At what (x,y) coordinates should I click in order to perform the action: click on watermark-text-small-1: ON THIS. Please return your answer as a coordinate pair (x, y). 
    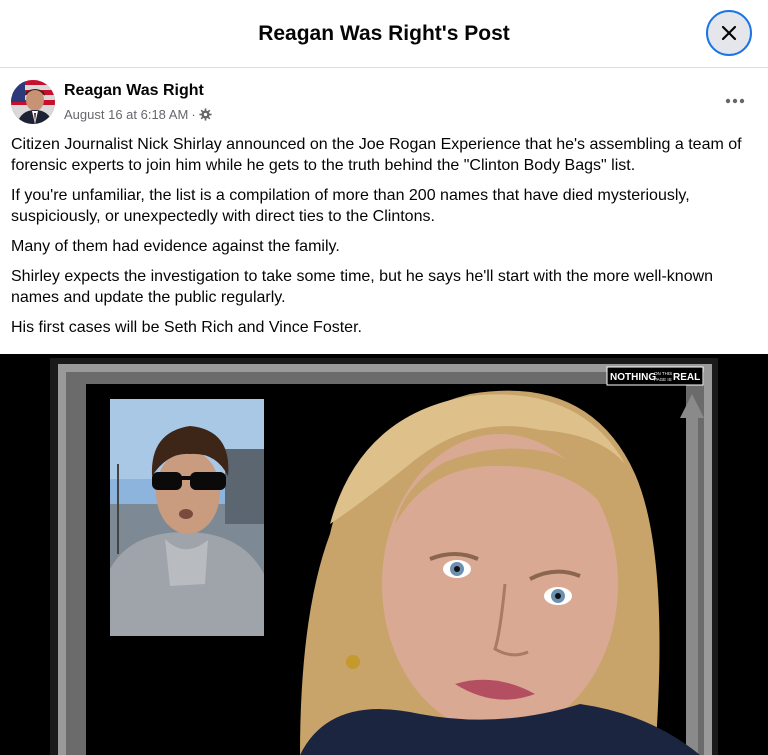
    Looking at the image, I should click on (663, 373).